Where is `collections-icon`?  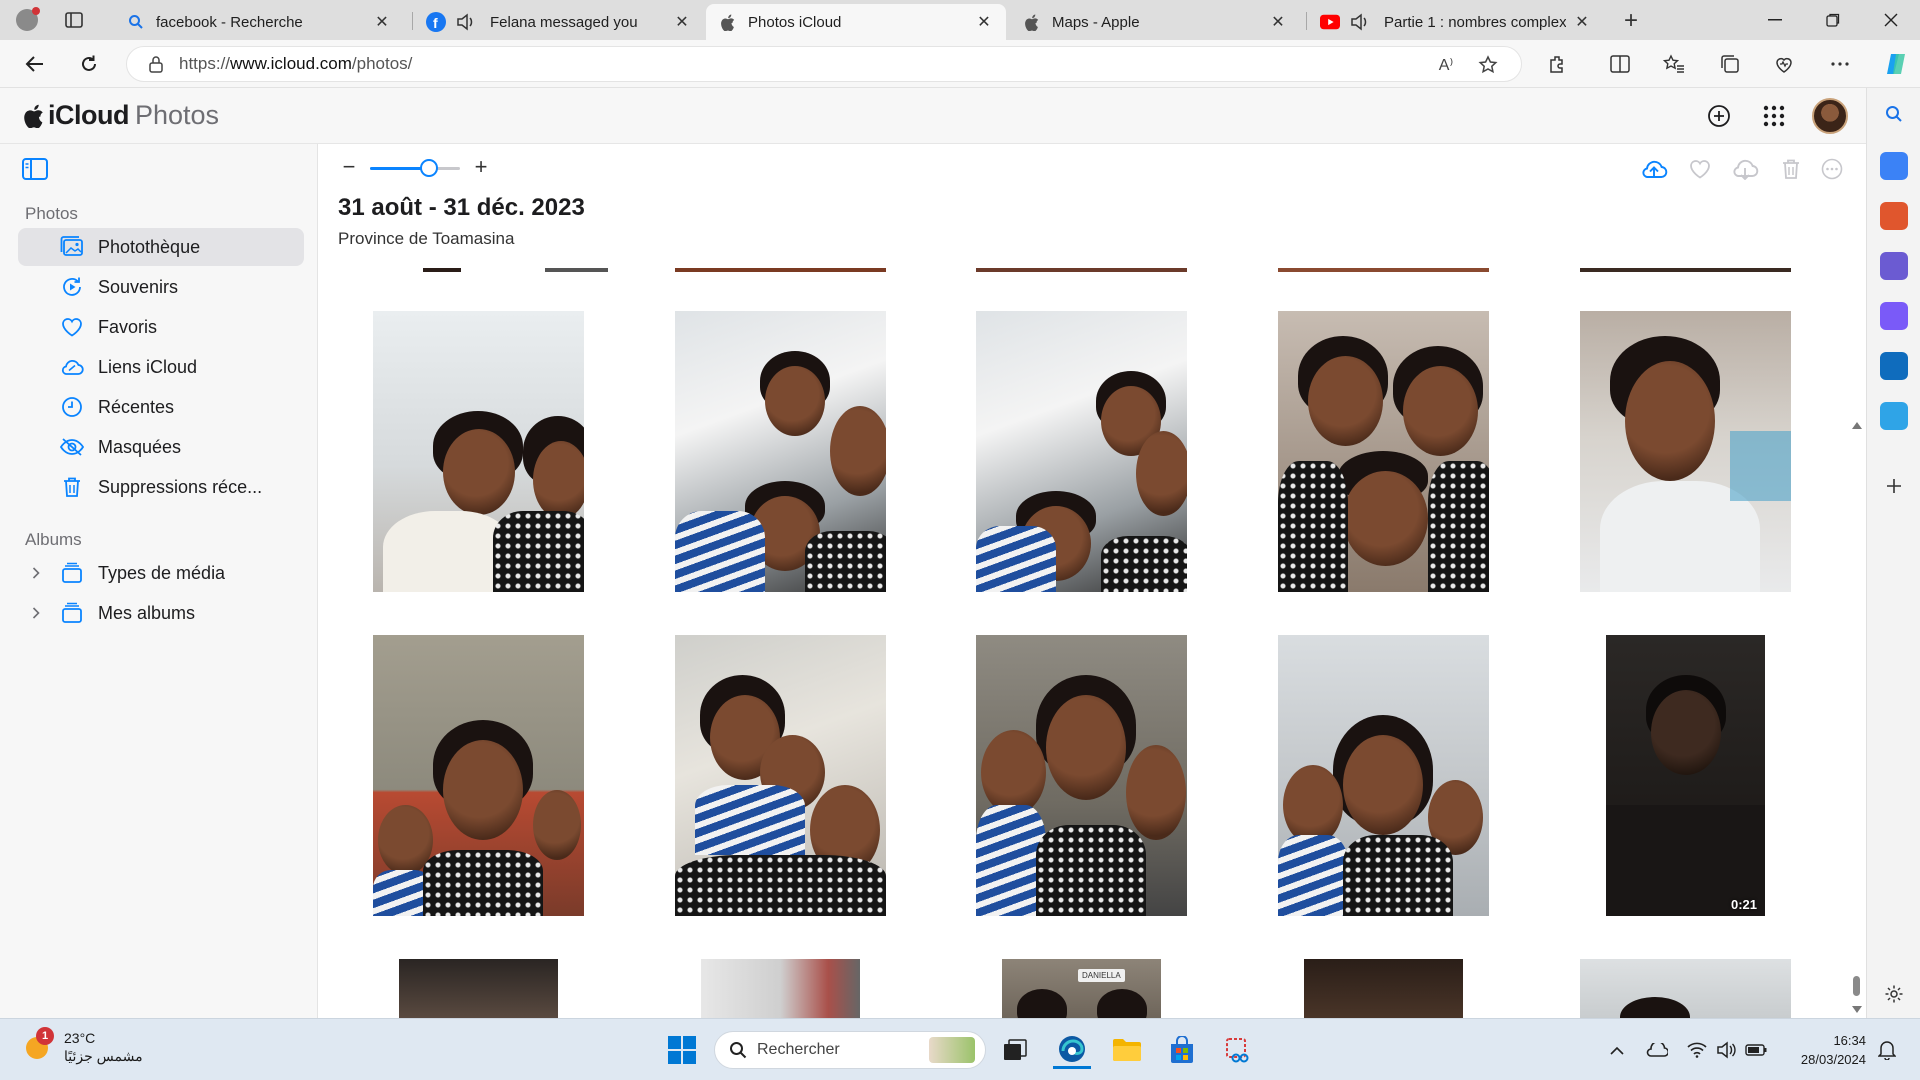 collections-icon is located at coordinates (1730, 64).